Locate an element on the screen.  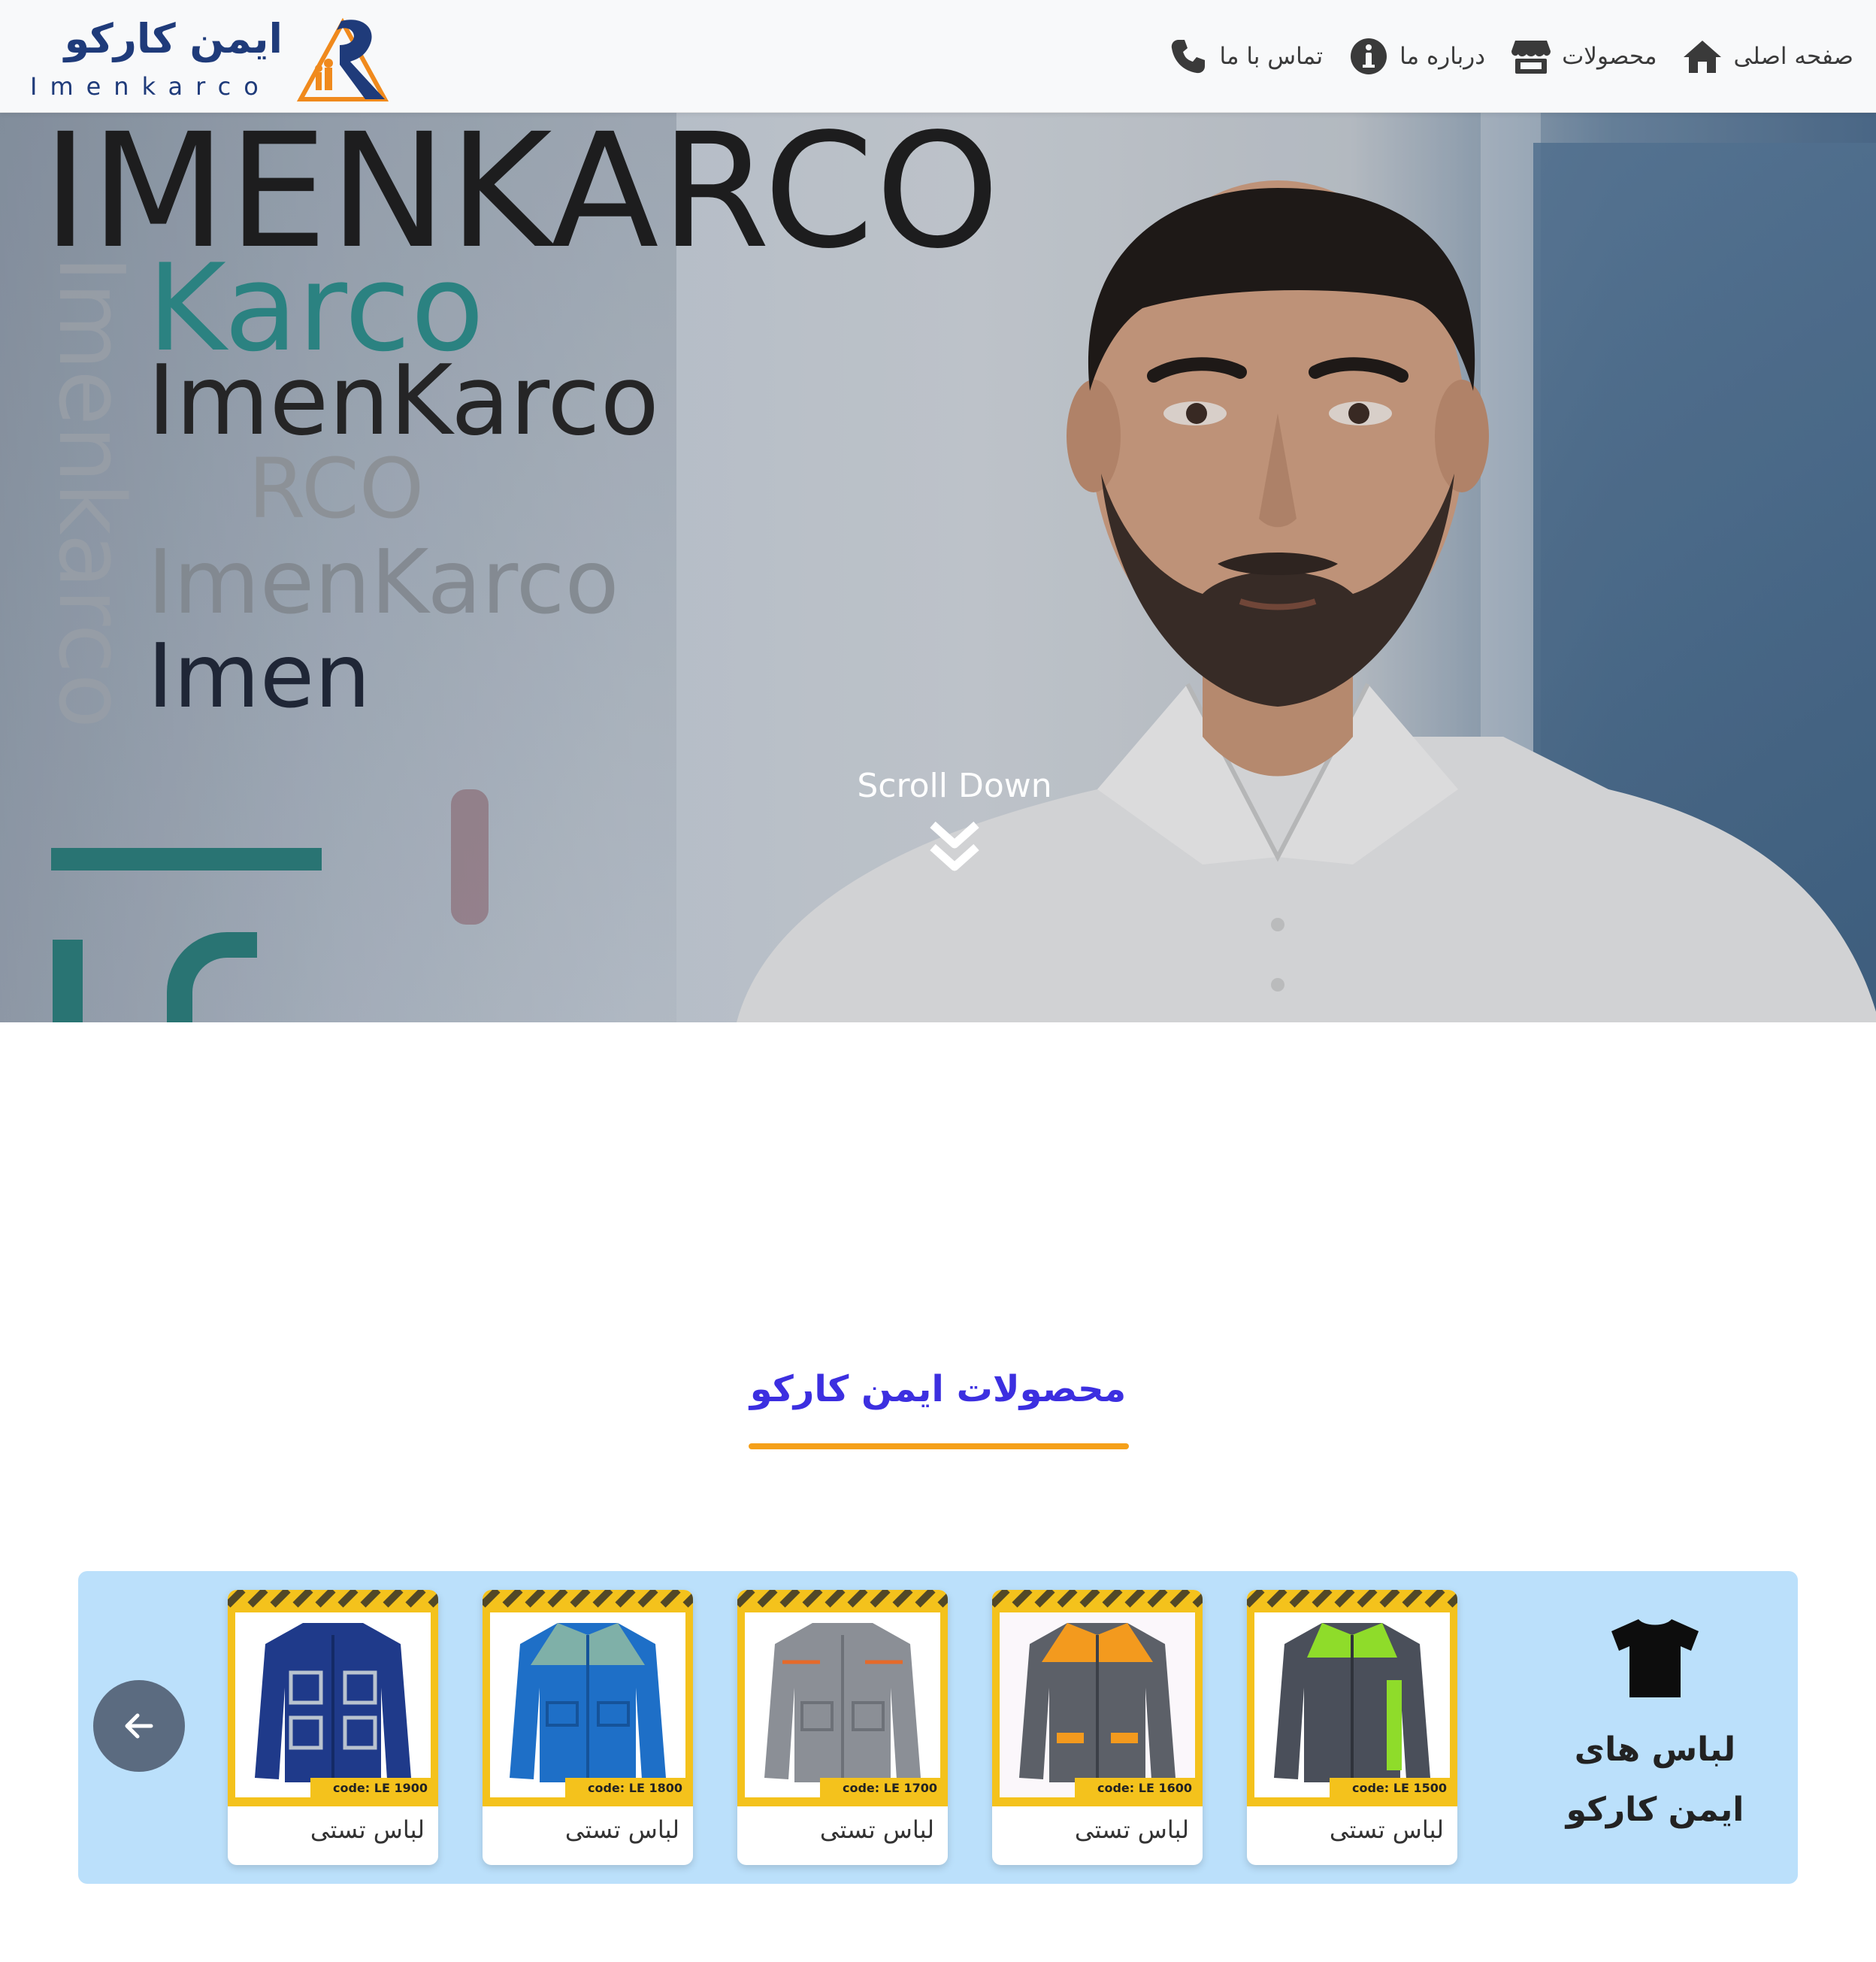
info-icon is located at coordinates (1368, 56).